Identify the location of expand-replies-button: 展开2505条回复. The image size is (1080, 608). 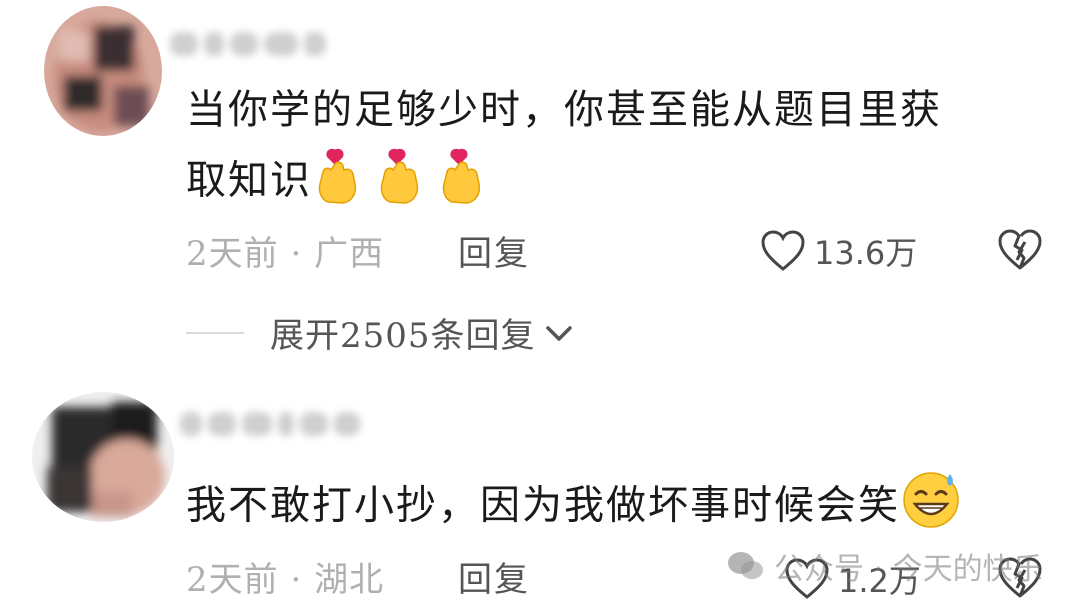
(380, 332).